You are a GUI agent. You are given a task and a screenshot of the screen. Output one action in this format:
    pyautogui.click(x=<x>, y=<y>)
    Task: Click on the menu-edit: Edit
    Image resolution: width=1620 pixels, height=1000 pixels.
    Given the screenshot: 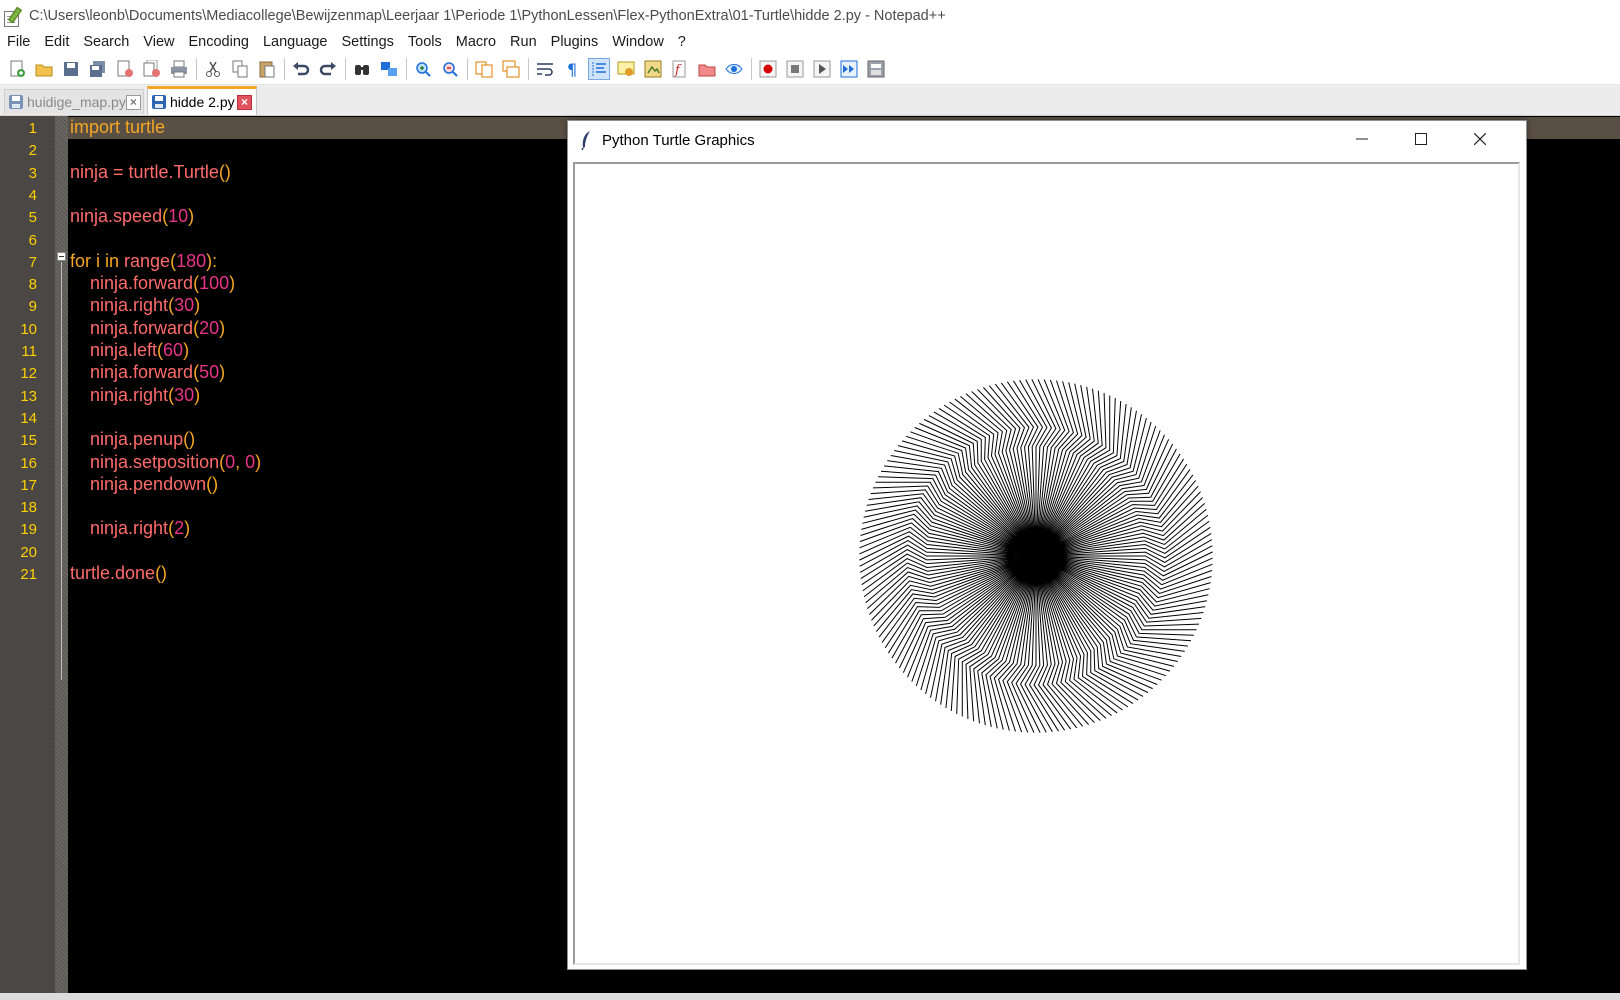 What is the action you would take?
    pyautogui.click(x=56, y=42)
    